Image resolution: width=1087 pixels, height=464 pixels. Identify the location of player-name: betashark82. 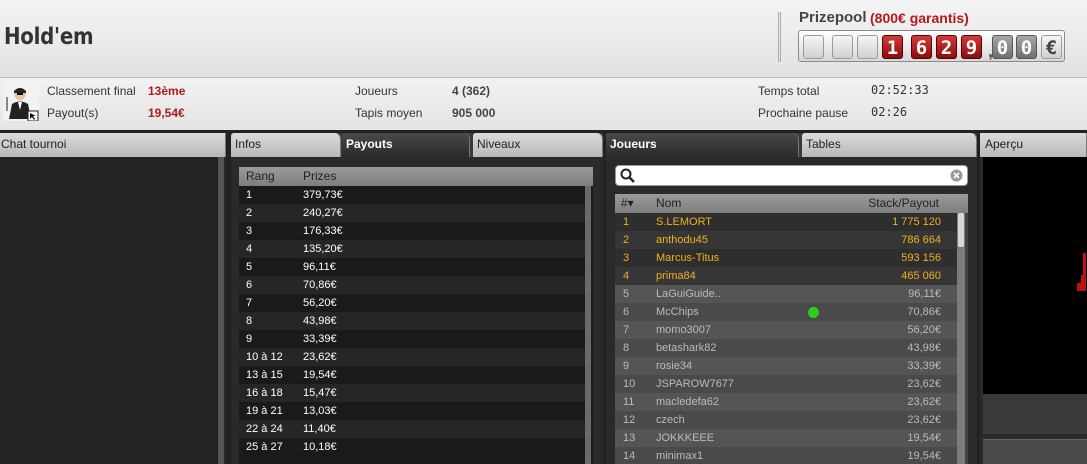
(686, 348).